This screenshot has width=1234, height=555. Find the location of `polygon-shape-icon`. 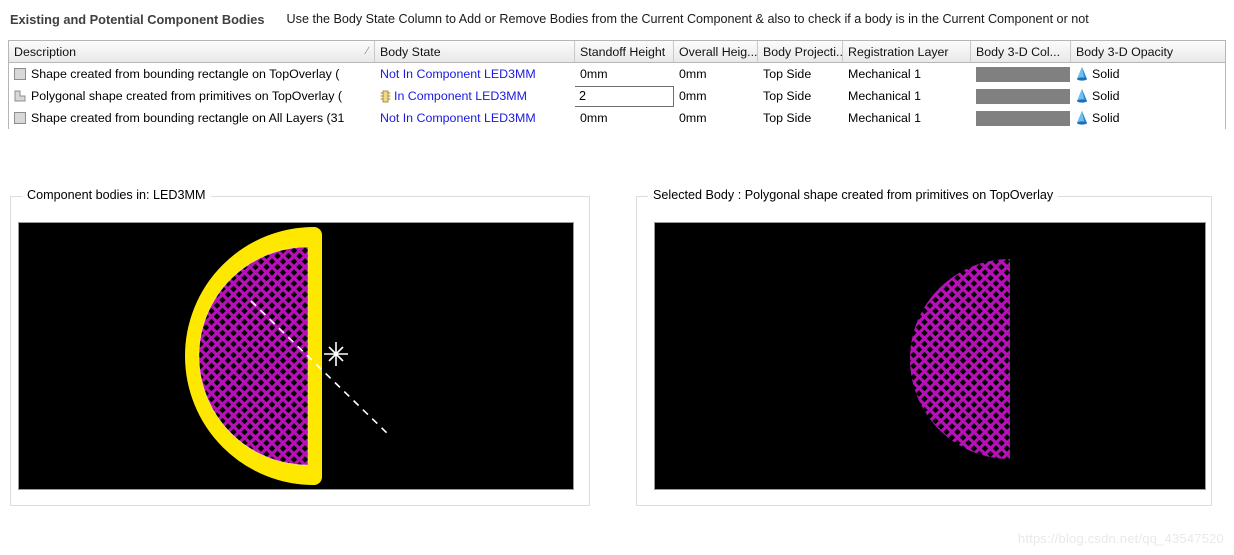

polygon-shape-icon is located at coordinates (20, 96).